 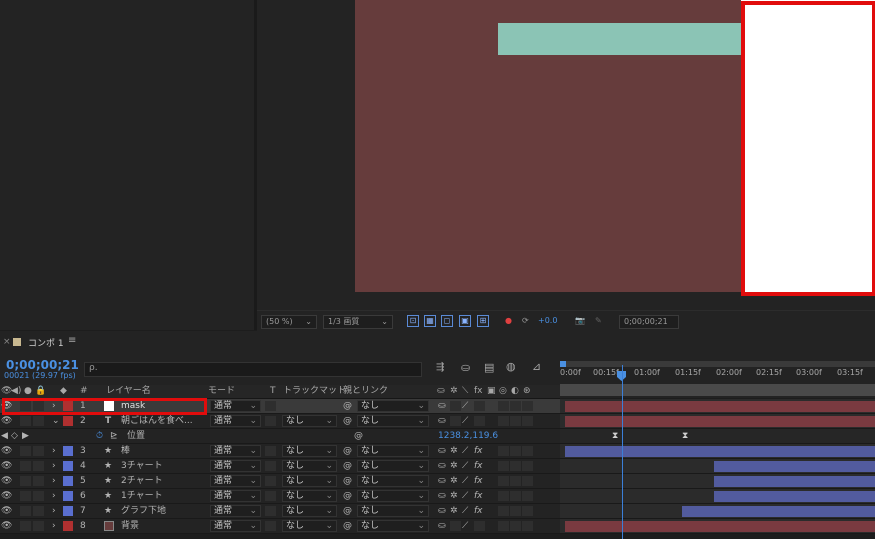 What do you see at coordinates (28, 391) in the screenshot?
I see `solo-icon: ●` at bounding box center [28, 391].